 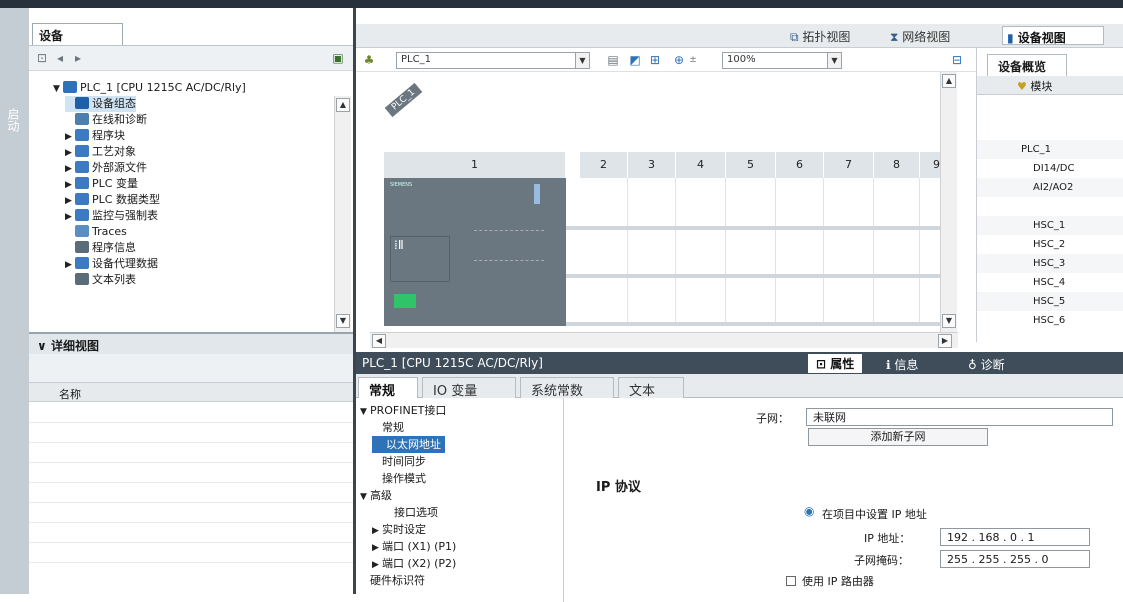 What do you see at coordinates (191, 392) in the screenshot?
I see `detail-name-column: 名称` at bounding box center [191, 392].